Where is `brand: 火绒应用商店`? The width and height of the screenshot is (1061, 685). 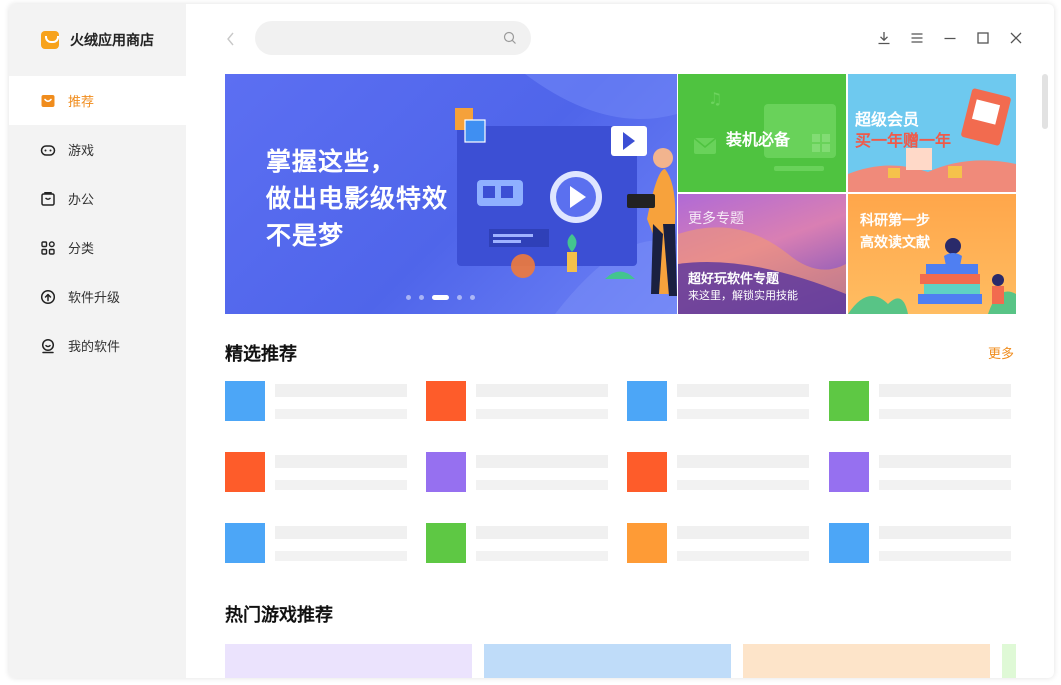
brand: 火绒应用商店 is located at coordinates (97, 40).